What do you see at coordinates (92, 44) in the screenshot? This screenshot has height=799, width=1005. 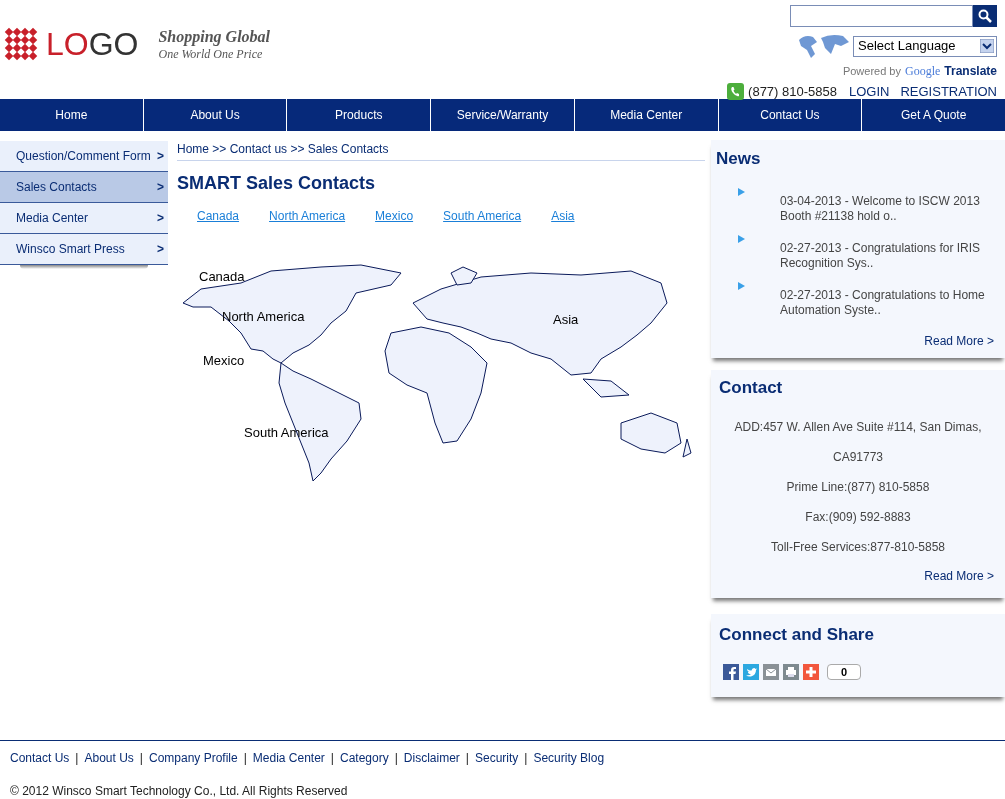 I see `logo-text: LOGO` at bounding box center [92, 44].